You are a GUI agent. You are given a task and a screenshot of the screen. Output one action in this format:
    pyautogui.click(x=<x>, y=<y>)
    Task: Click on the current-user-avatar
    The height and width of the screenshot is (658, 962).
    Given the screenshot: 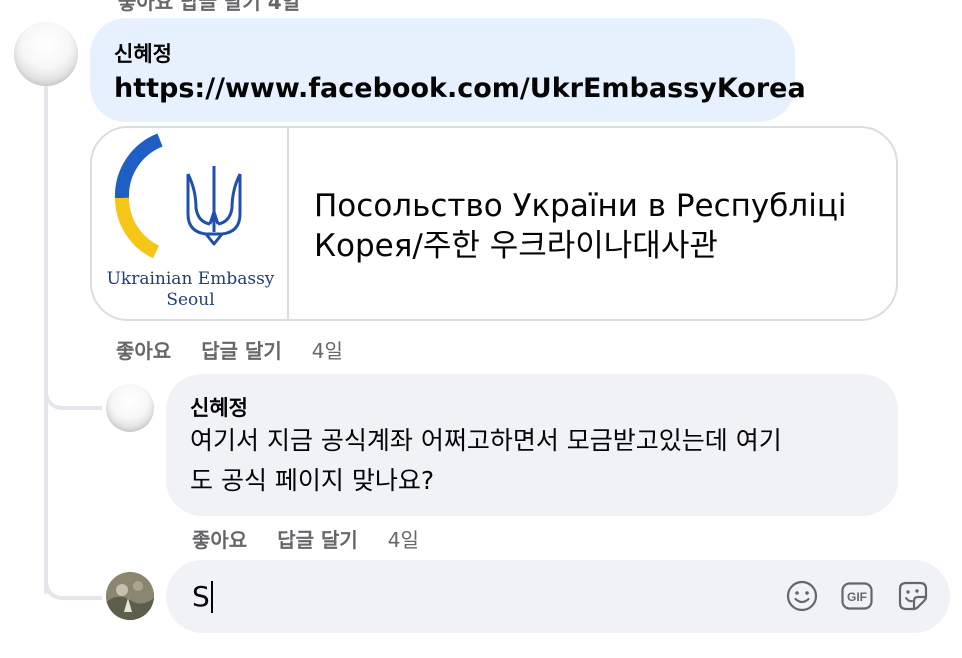 What is the action you would take?
    pyautogui.click(x=130, y=596)
    